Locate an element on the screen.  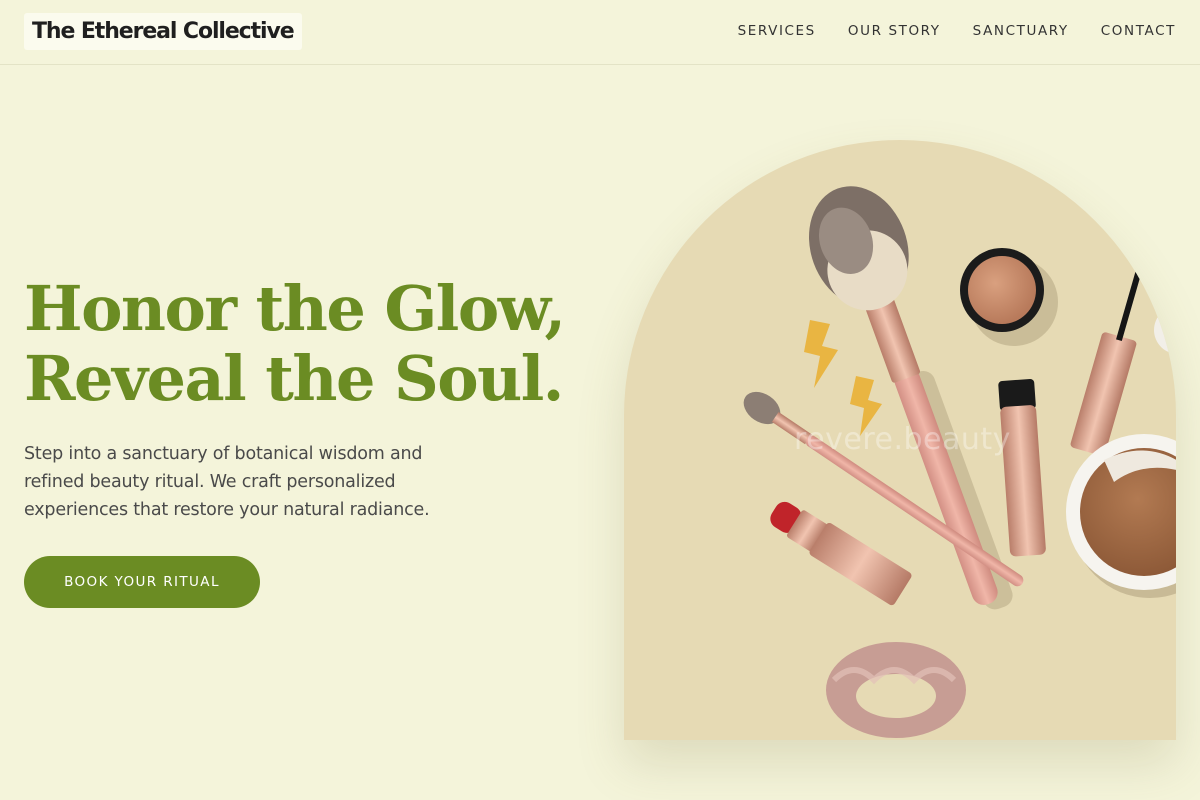
nav-contact: CONTACT is located at coordinates (1138, 31).